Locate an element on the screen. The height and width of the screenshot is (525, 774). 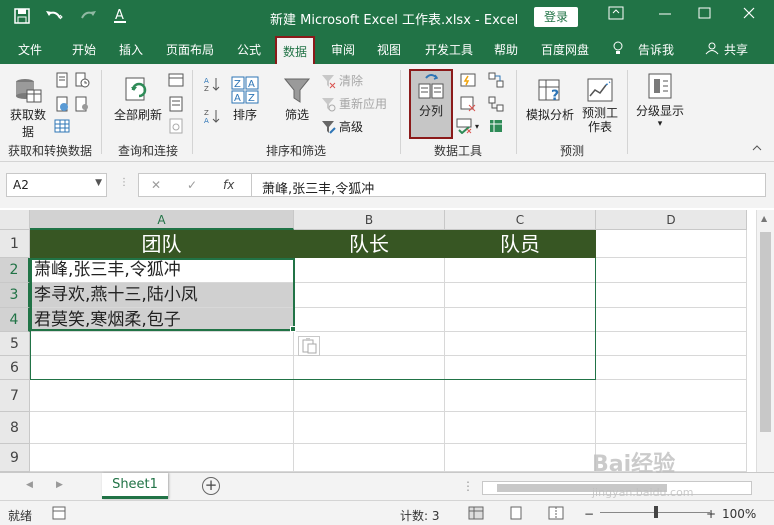
minimize-icon is located at coordinates (665, 15).